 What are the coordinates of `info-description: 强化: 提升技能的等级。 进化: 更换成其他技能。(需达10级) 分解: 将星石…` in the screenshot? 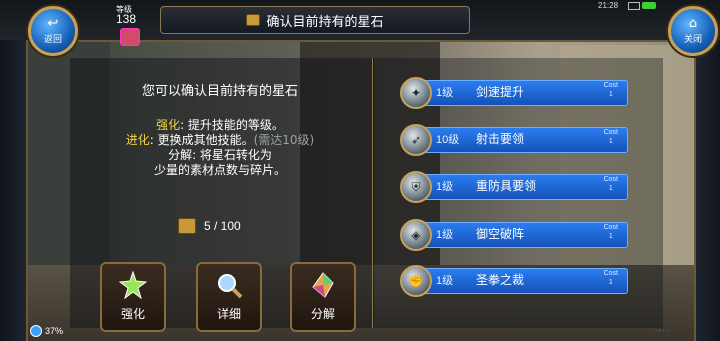 It's located at (220, 147).